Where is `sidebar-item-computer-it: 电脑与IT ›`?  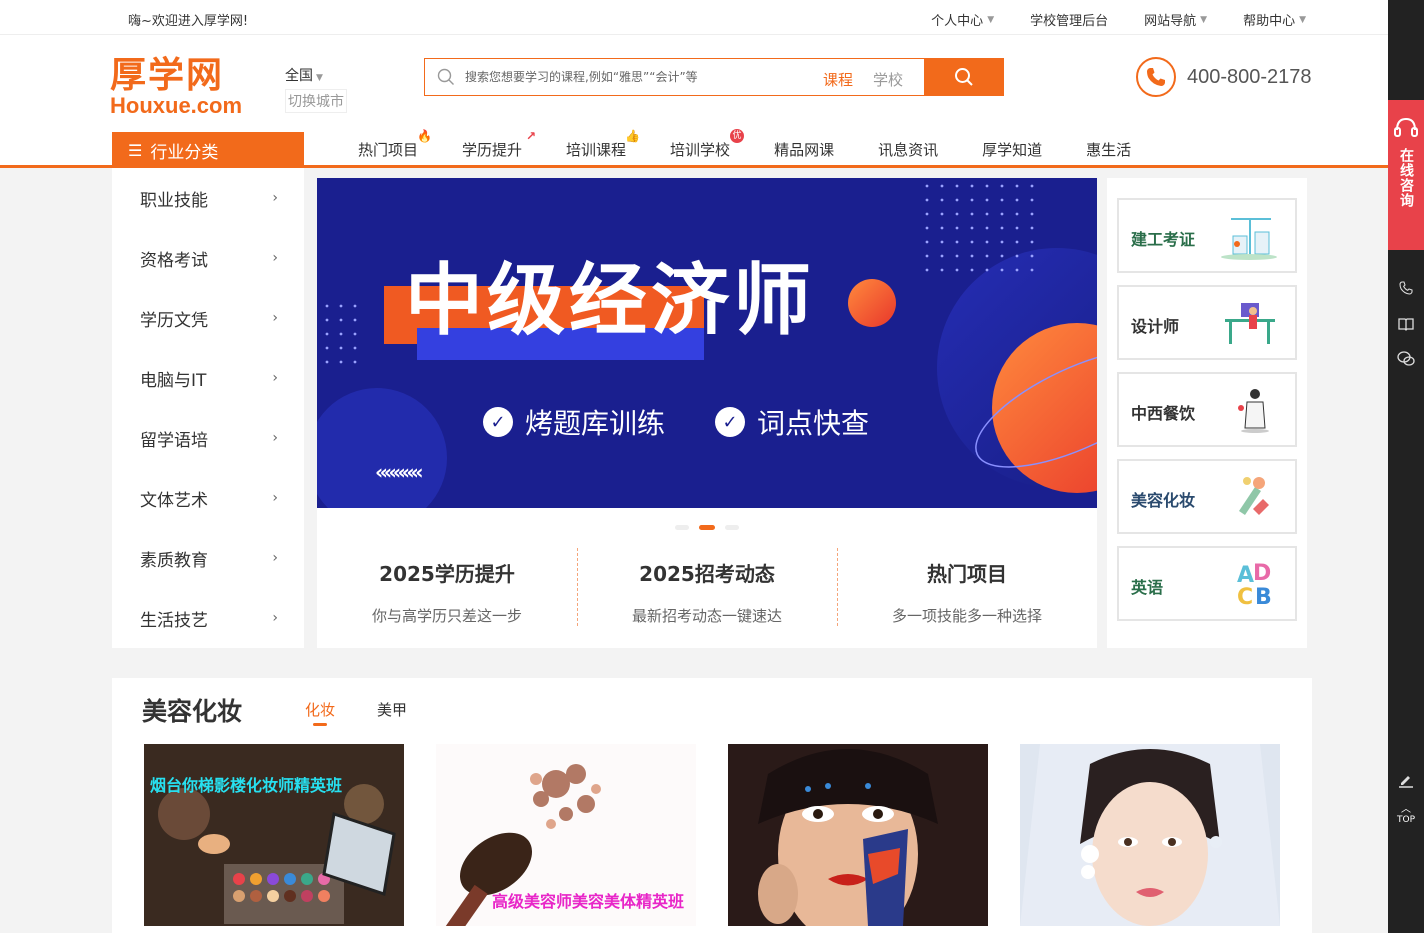
sidebar-item-computer-it: 电脑与IT › is located at coordinates (208, 378).